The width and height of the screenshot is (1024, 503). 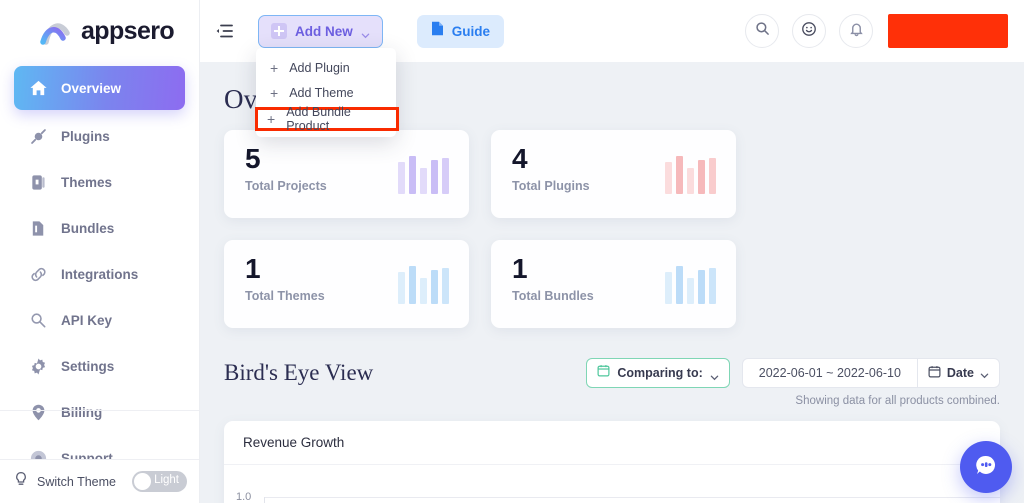 What do you see at coordinates (128, 30) in the screenshot?
I see `brand-name: appsero` at bounding box center [128, 30].